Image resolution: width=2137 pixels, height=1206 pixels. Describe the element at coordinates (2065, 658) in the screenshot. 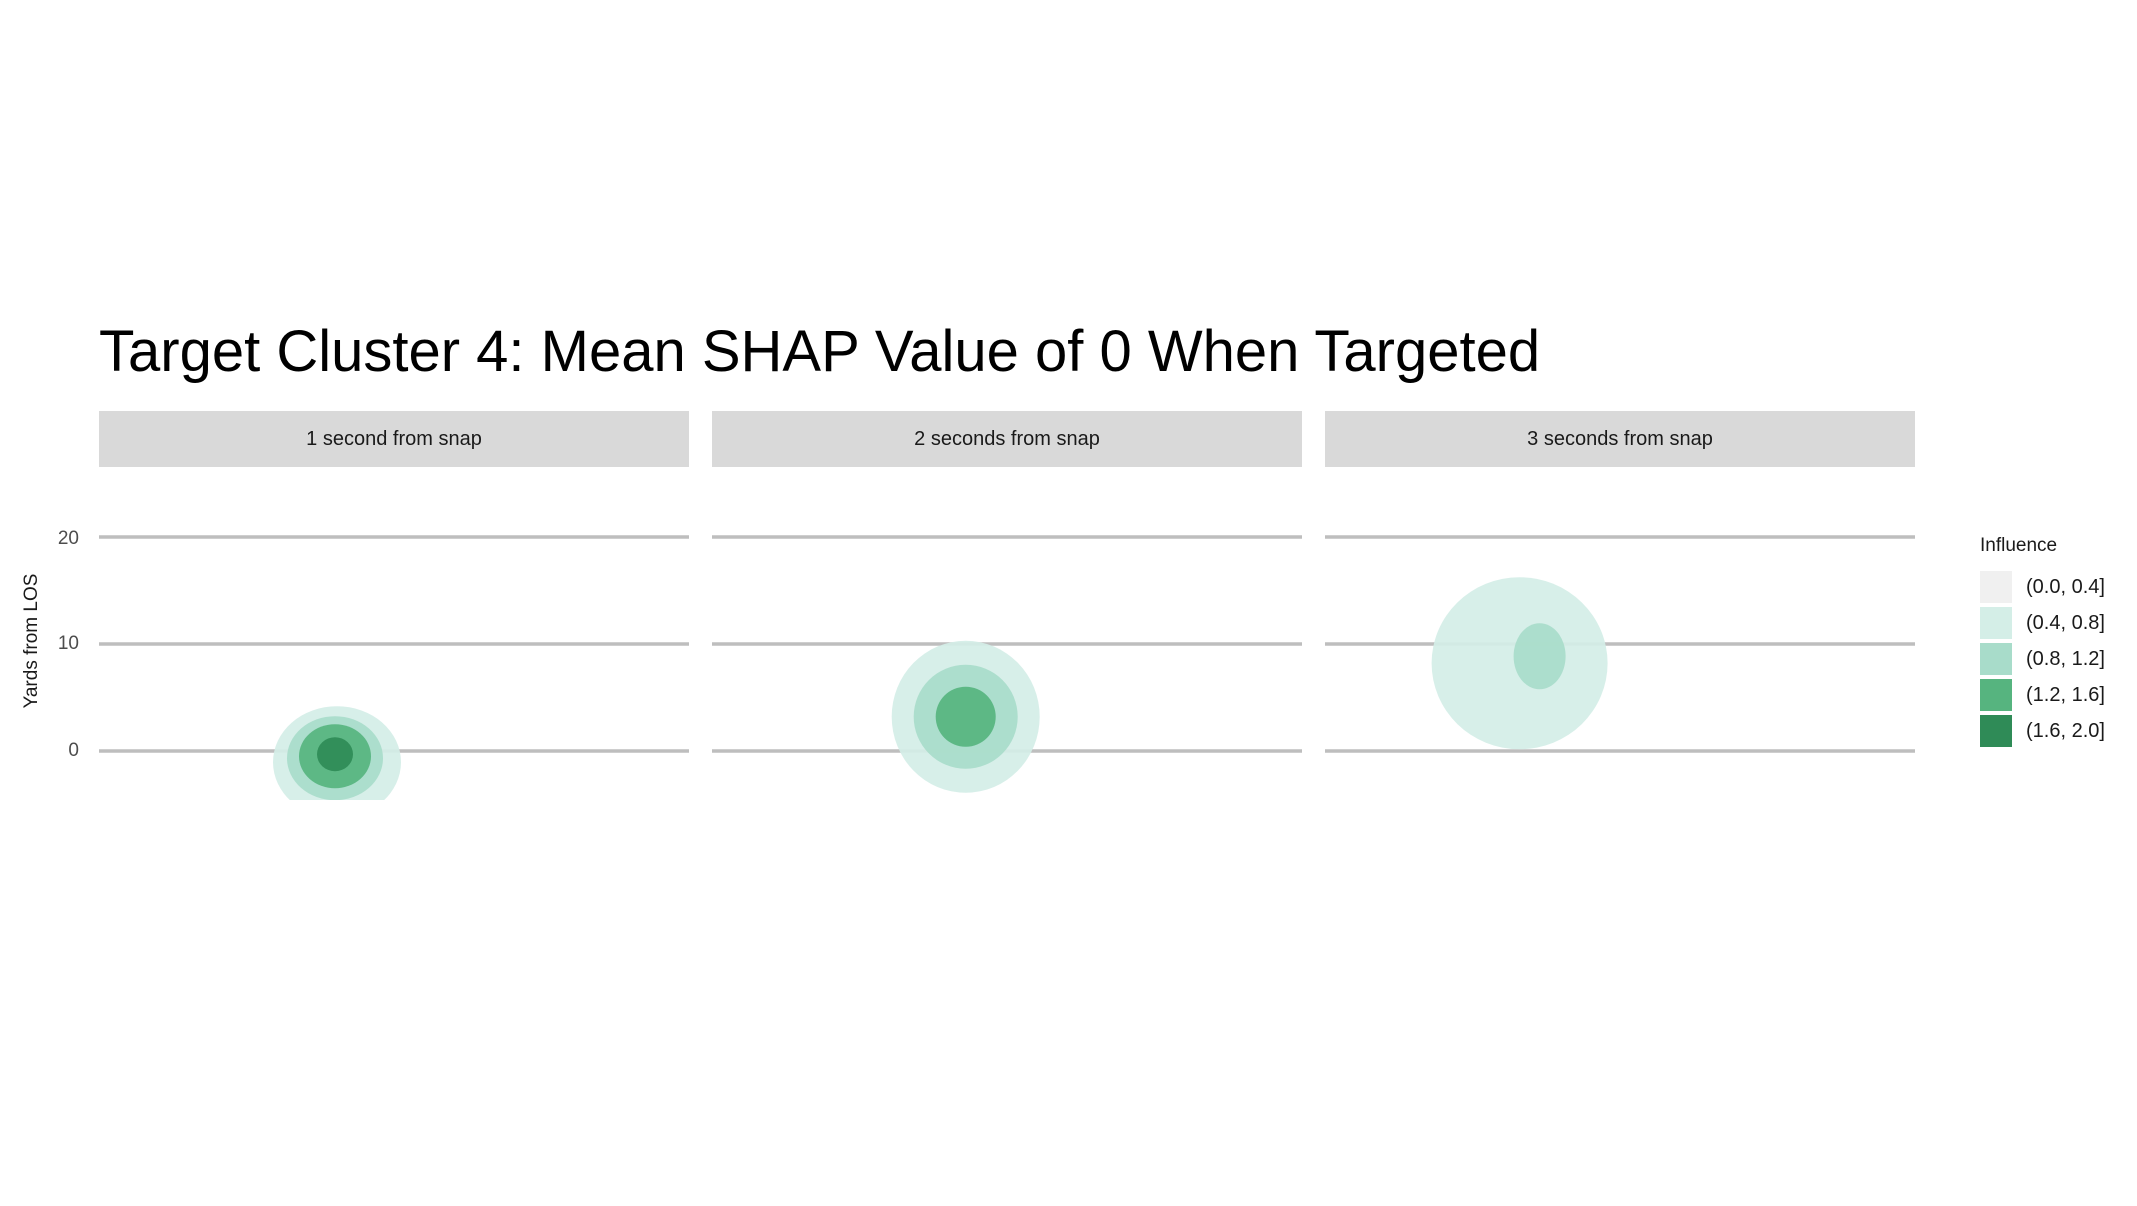

I see `legend-label-3: (0.8, 1.2]` at that location.